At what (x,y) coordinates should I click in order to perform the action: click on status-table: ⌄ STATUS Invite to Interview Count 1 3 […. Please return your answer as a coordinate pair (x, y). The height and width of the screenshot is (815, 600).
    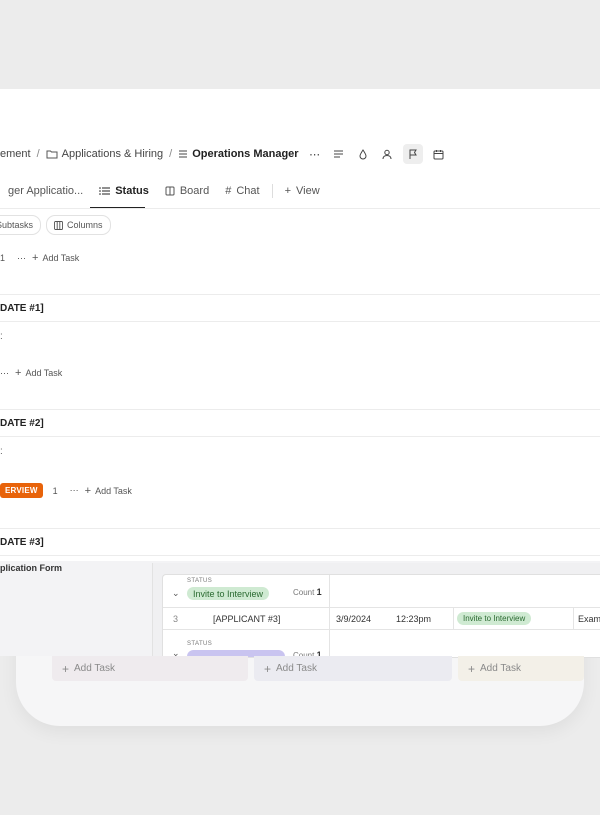
    Looking at the image, I should click on (381, 616).